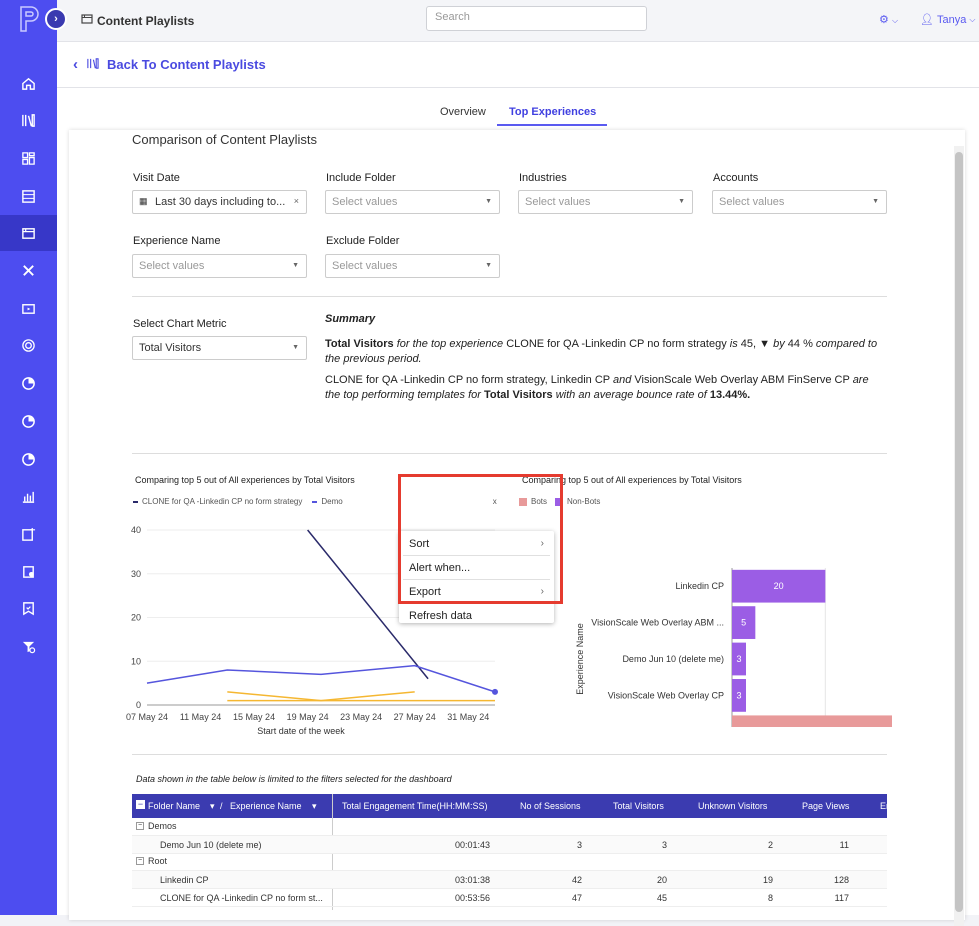  What do you see at coordinates (135, 502) in the screenshot?
I see `legend-swatch` at bounding box center [135, 502].